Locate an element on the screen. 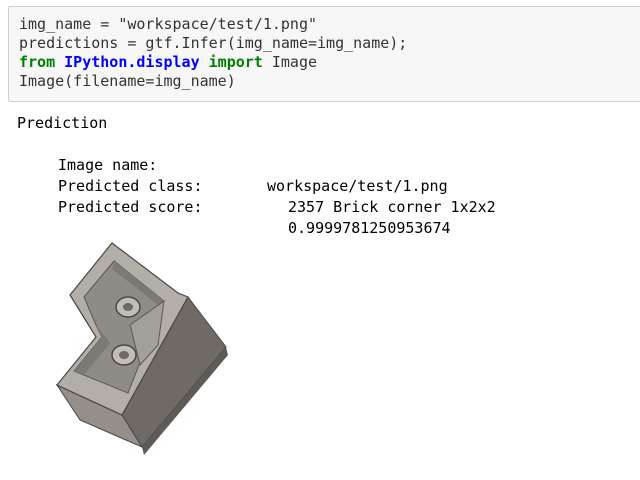 This screenshot has height=480, width=640. output-heading: Prediction is located at coordinates (62, 123).